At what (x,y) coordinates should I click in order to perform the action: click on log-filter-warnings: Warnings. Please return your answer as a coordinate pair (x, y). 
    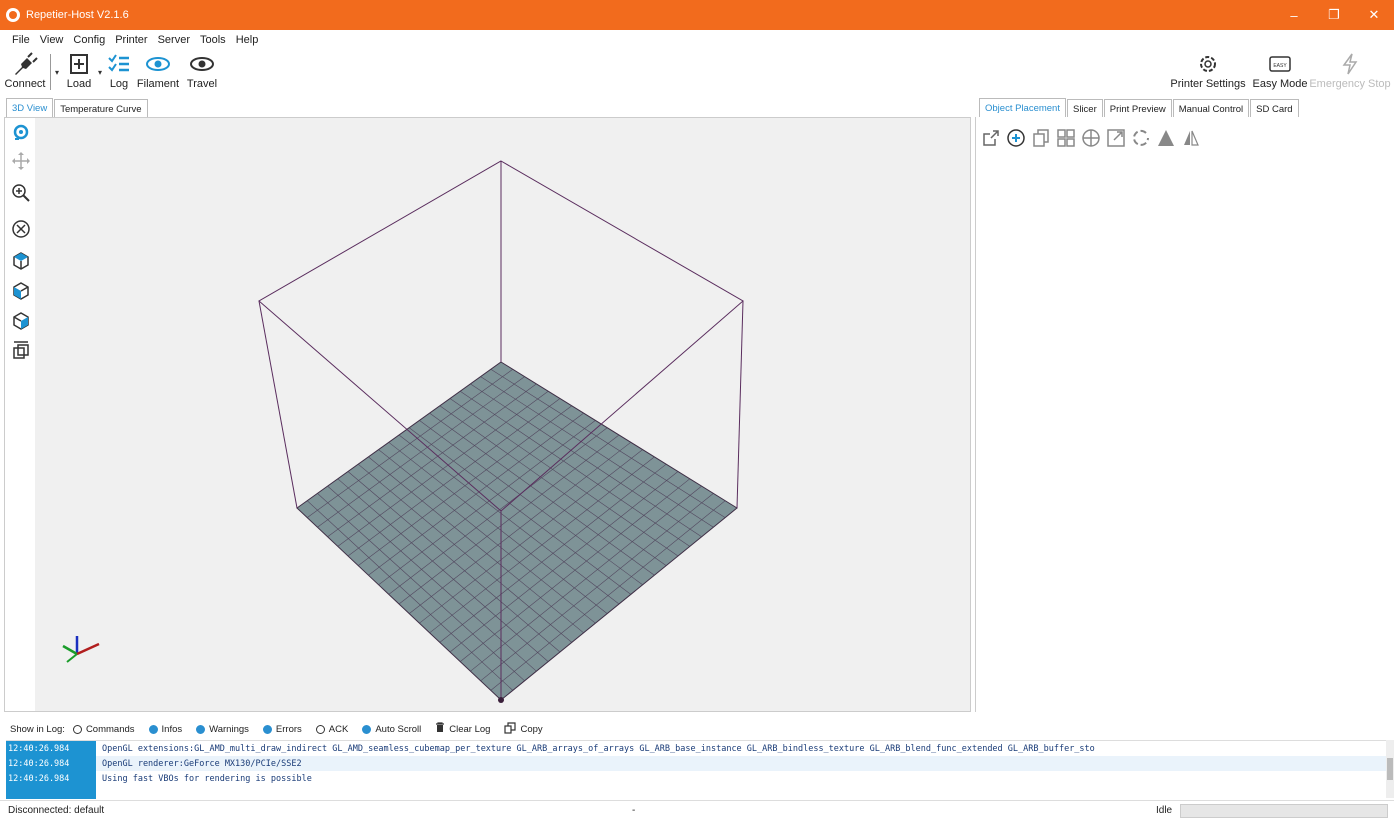
    Looking at the image, I should click on (222, 729).